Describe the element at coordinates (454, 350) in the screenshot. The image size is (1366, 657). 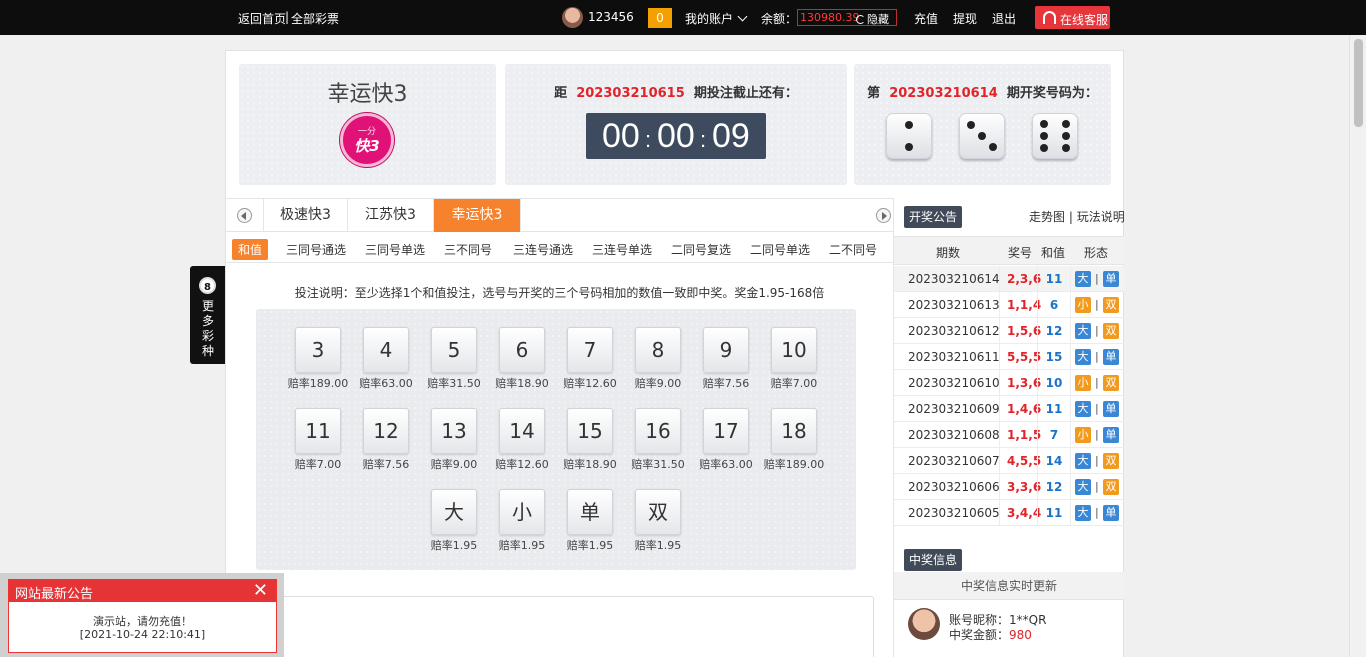
I see `bet-chip: 5` at that location.